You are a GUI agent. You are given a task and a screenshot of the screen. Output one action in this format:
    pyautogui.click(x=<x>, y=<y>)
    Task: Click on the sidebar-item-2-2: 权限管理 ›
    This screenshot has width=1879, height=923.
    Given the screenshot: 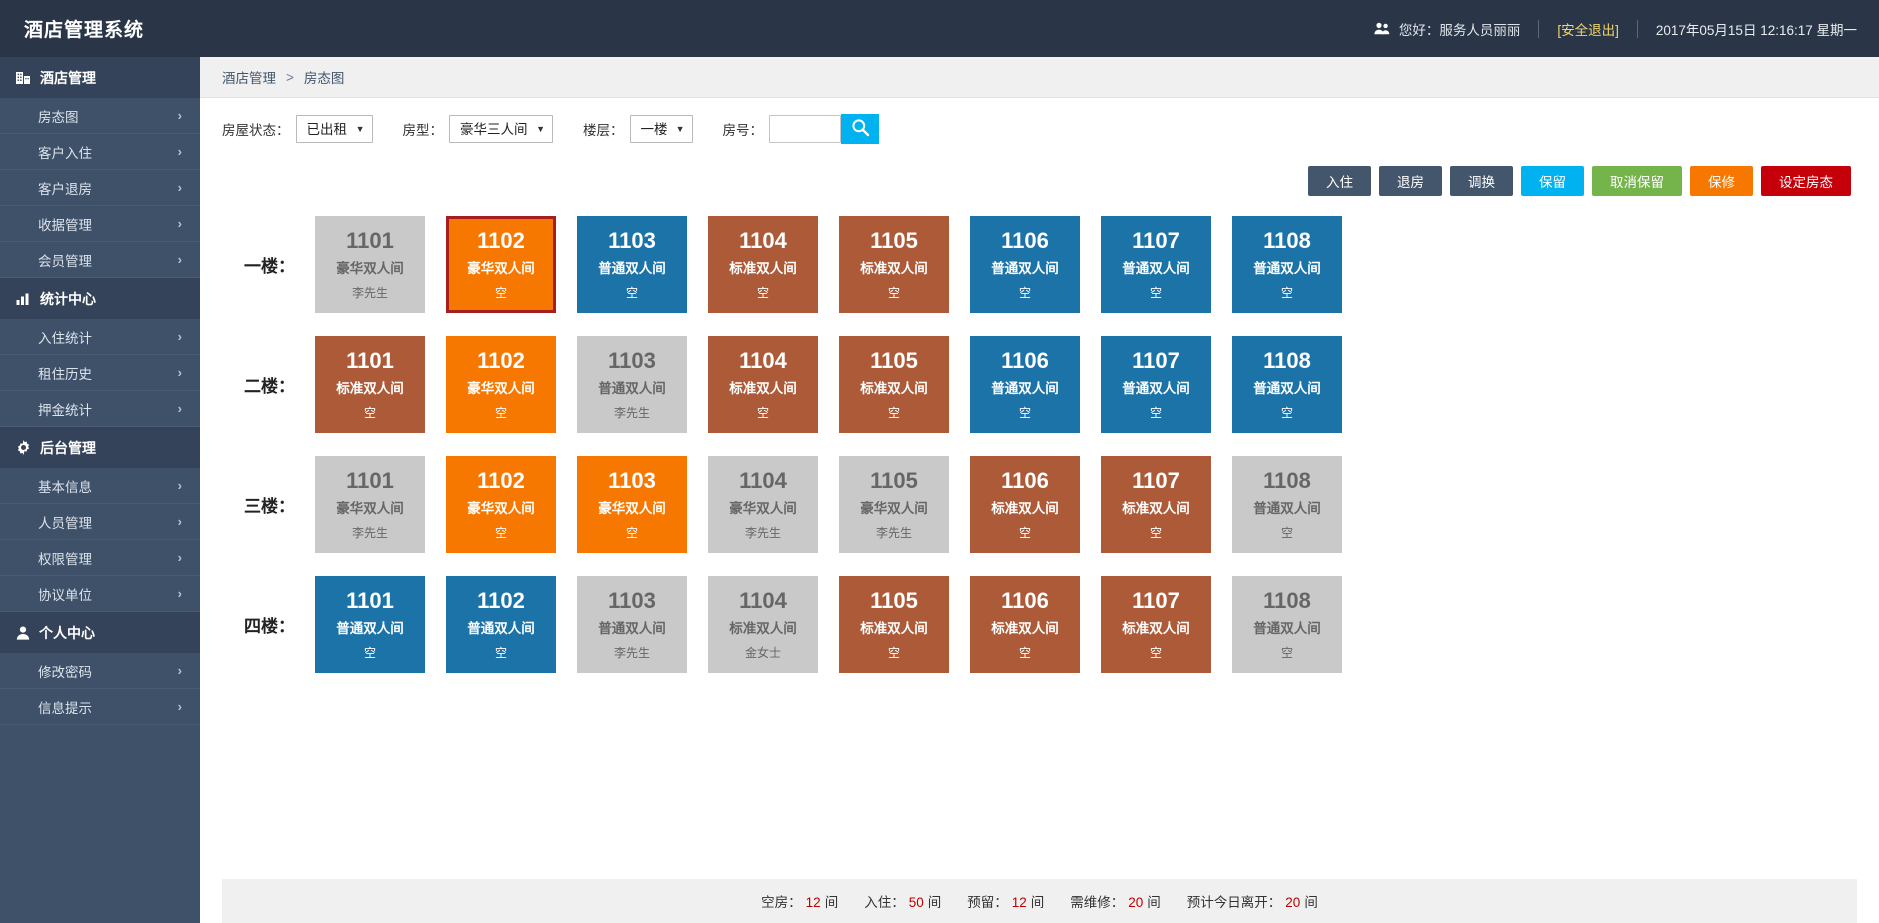 What is the action you would take?
    pyautogui.click(x=100, y=558)
    